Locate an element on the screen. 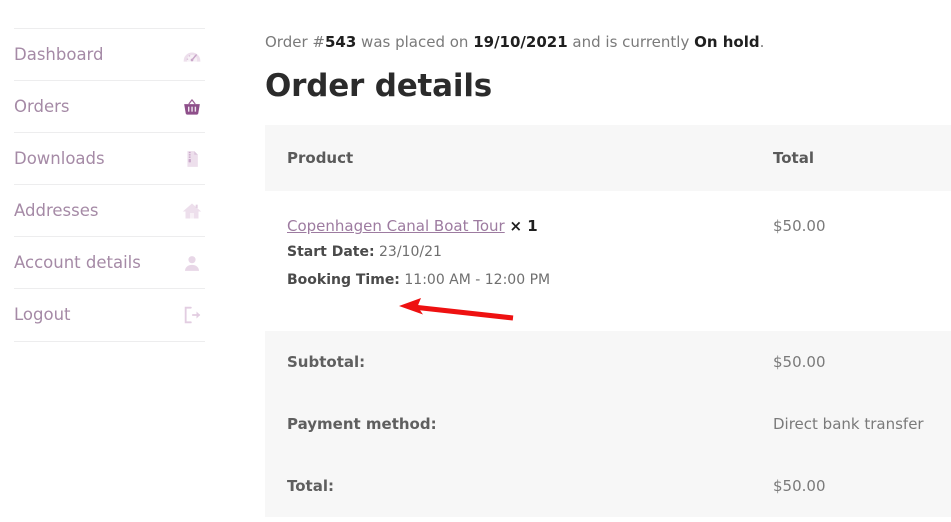  sidebar-item-dashboard: Dashboard is located at coordinates (109, 54).